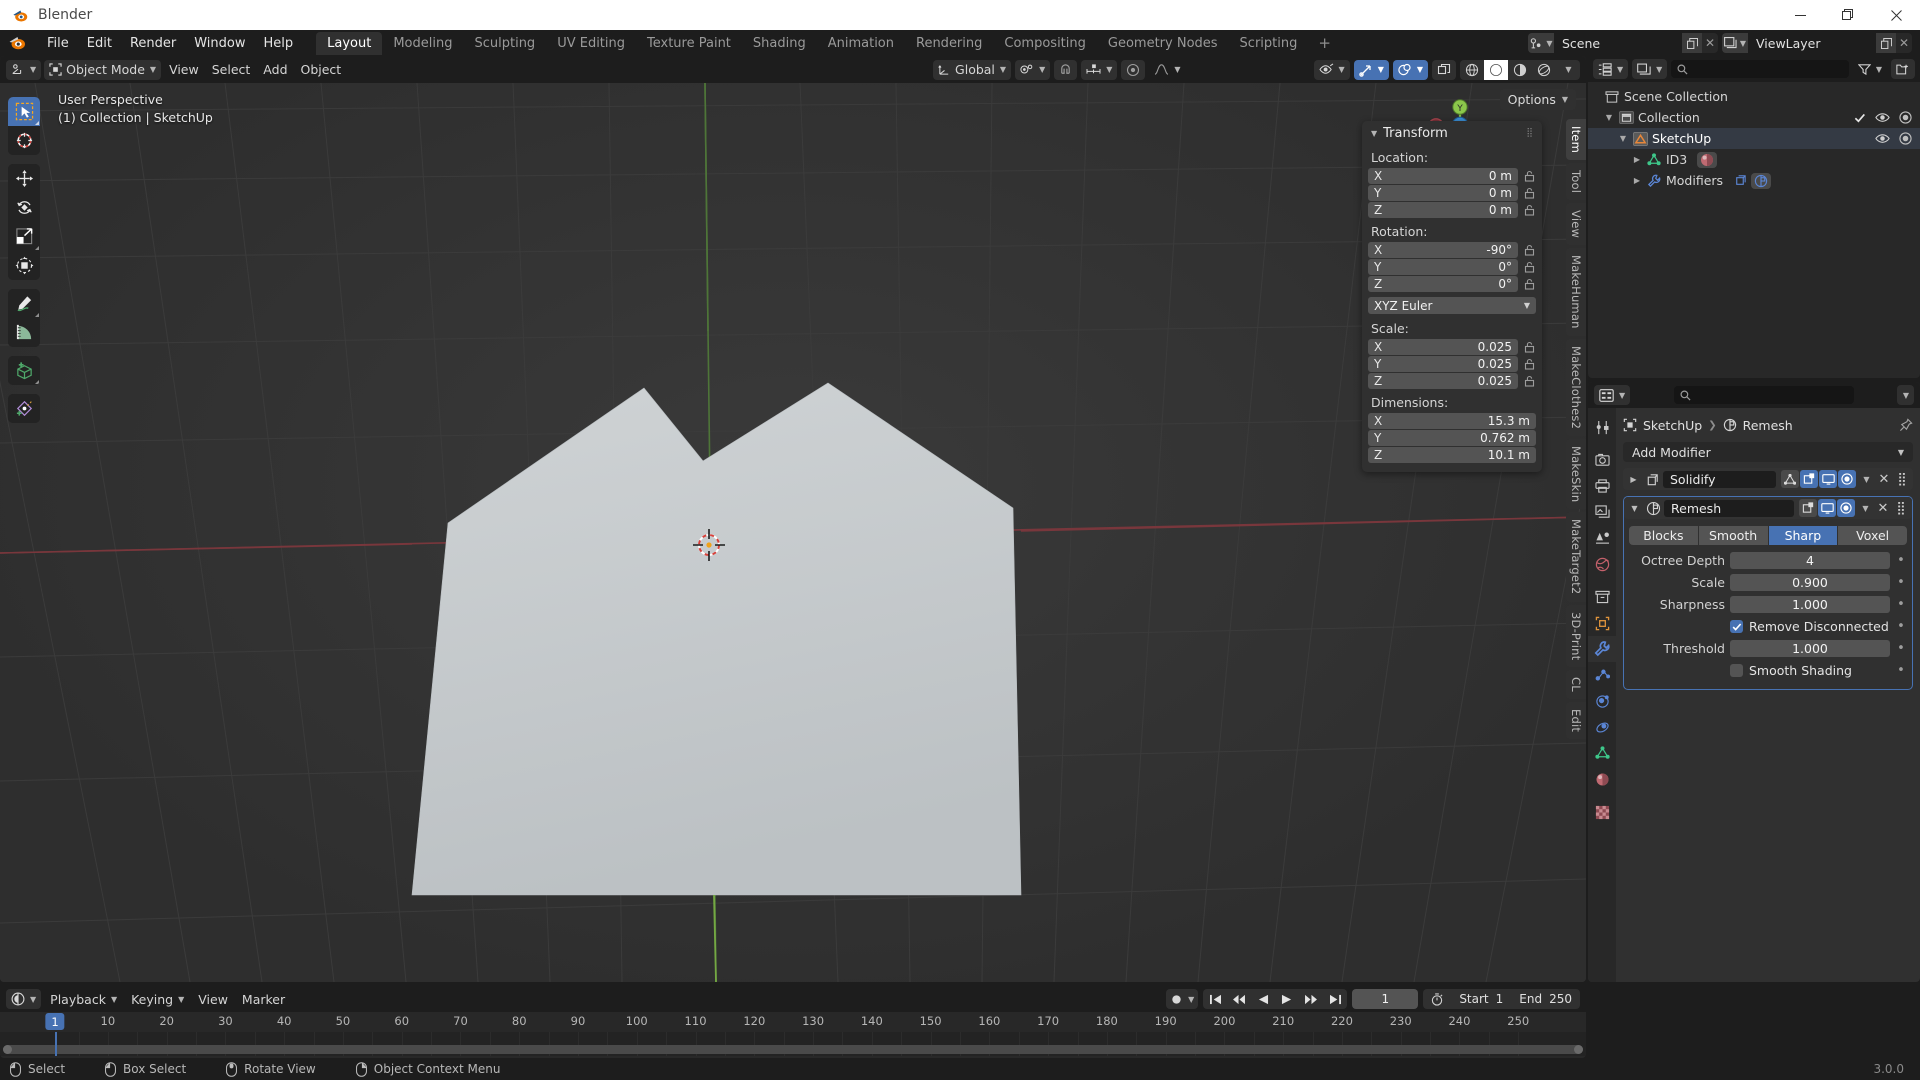 This screenshot has width=1920, height=1080. What do you see at coordinates (1763, 395) in the screenshot?
I see `properties-search-input` at bounding box center [1763, 395].